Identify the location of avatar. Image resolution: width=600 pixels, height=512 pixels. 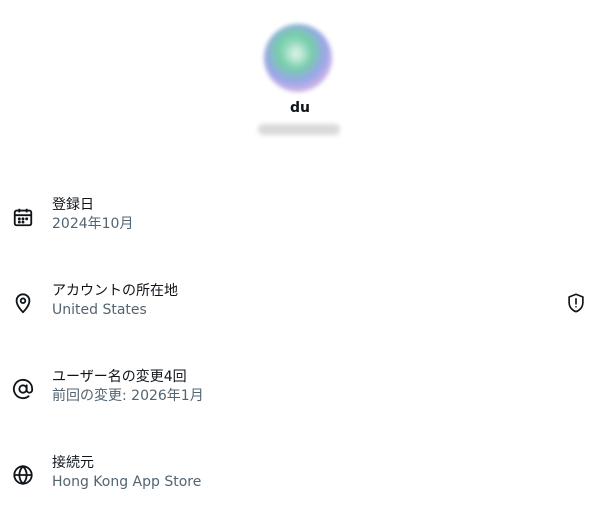
(298, 58).